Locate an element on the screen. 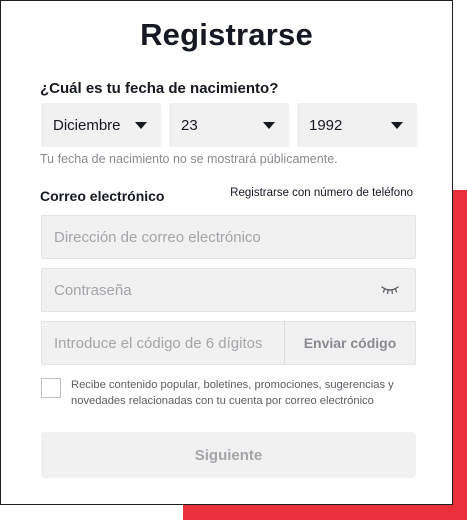 This screenshot has width=467, height=520. year-value: 1992 is located at coordinates (326, 125).